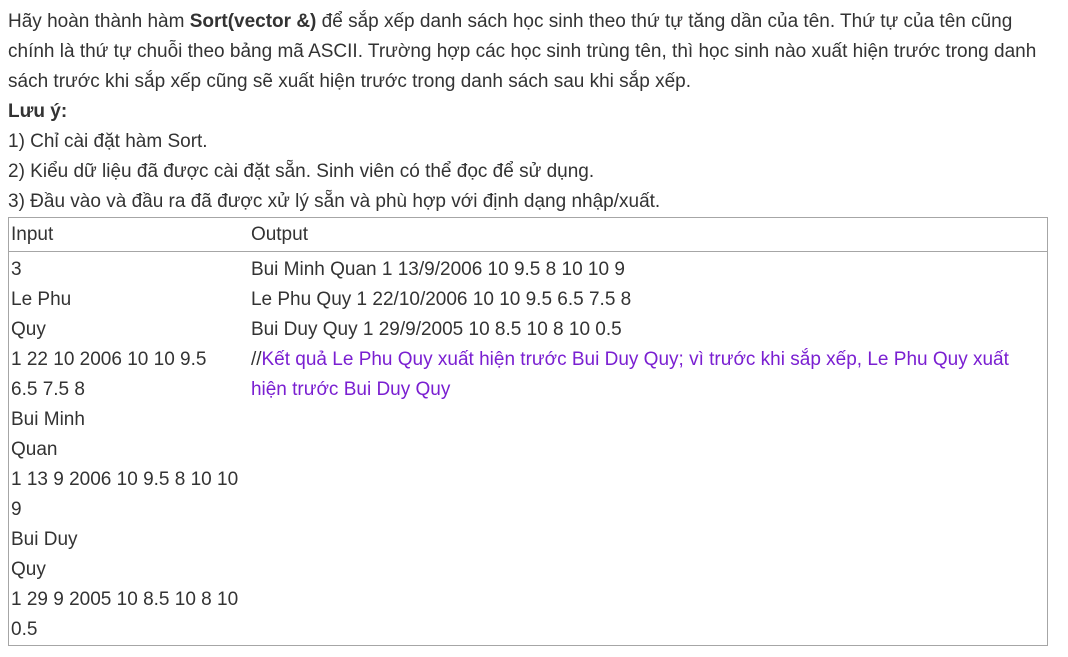 Image resolution: width=1068 pixels, height=657 pixels. What do you see at coordinates (16, 509) in the screenshot?
I see `input-line: 9` at bounding box center [16, 509].